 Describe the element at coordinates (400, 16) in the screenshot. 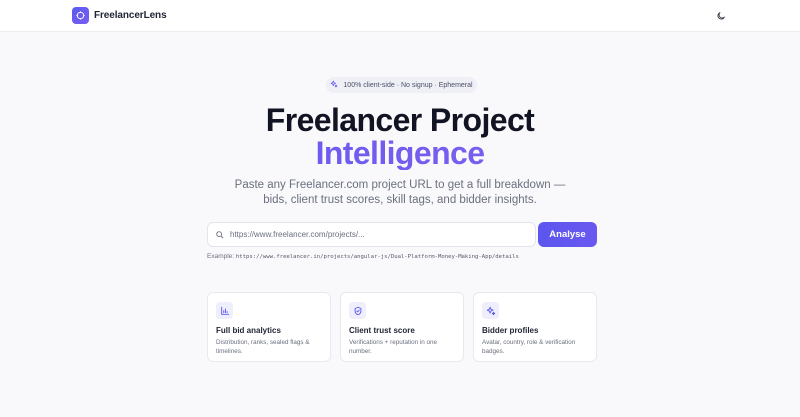

I see `top-bar: FreelancerLens` at that location.